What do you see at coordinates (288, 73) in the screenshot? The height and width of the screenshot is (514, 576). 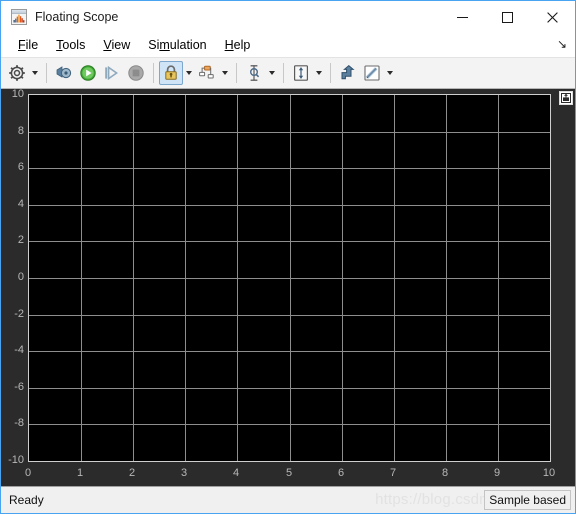 I see `toolbar` at bounding box center [288, 73].